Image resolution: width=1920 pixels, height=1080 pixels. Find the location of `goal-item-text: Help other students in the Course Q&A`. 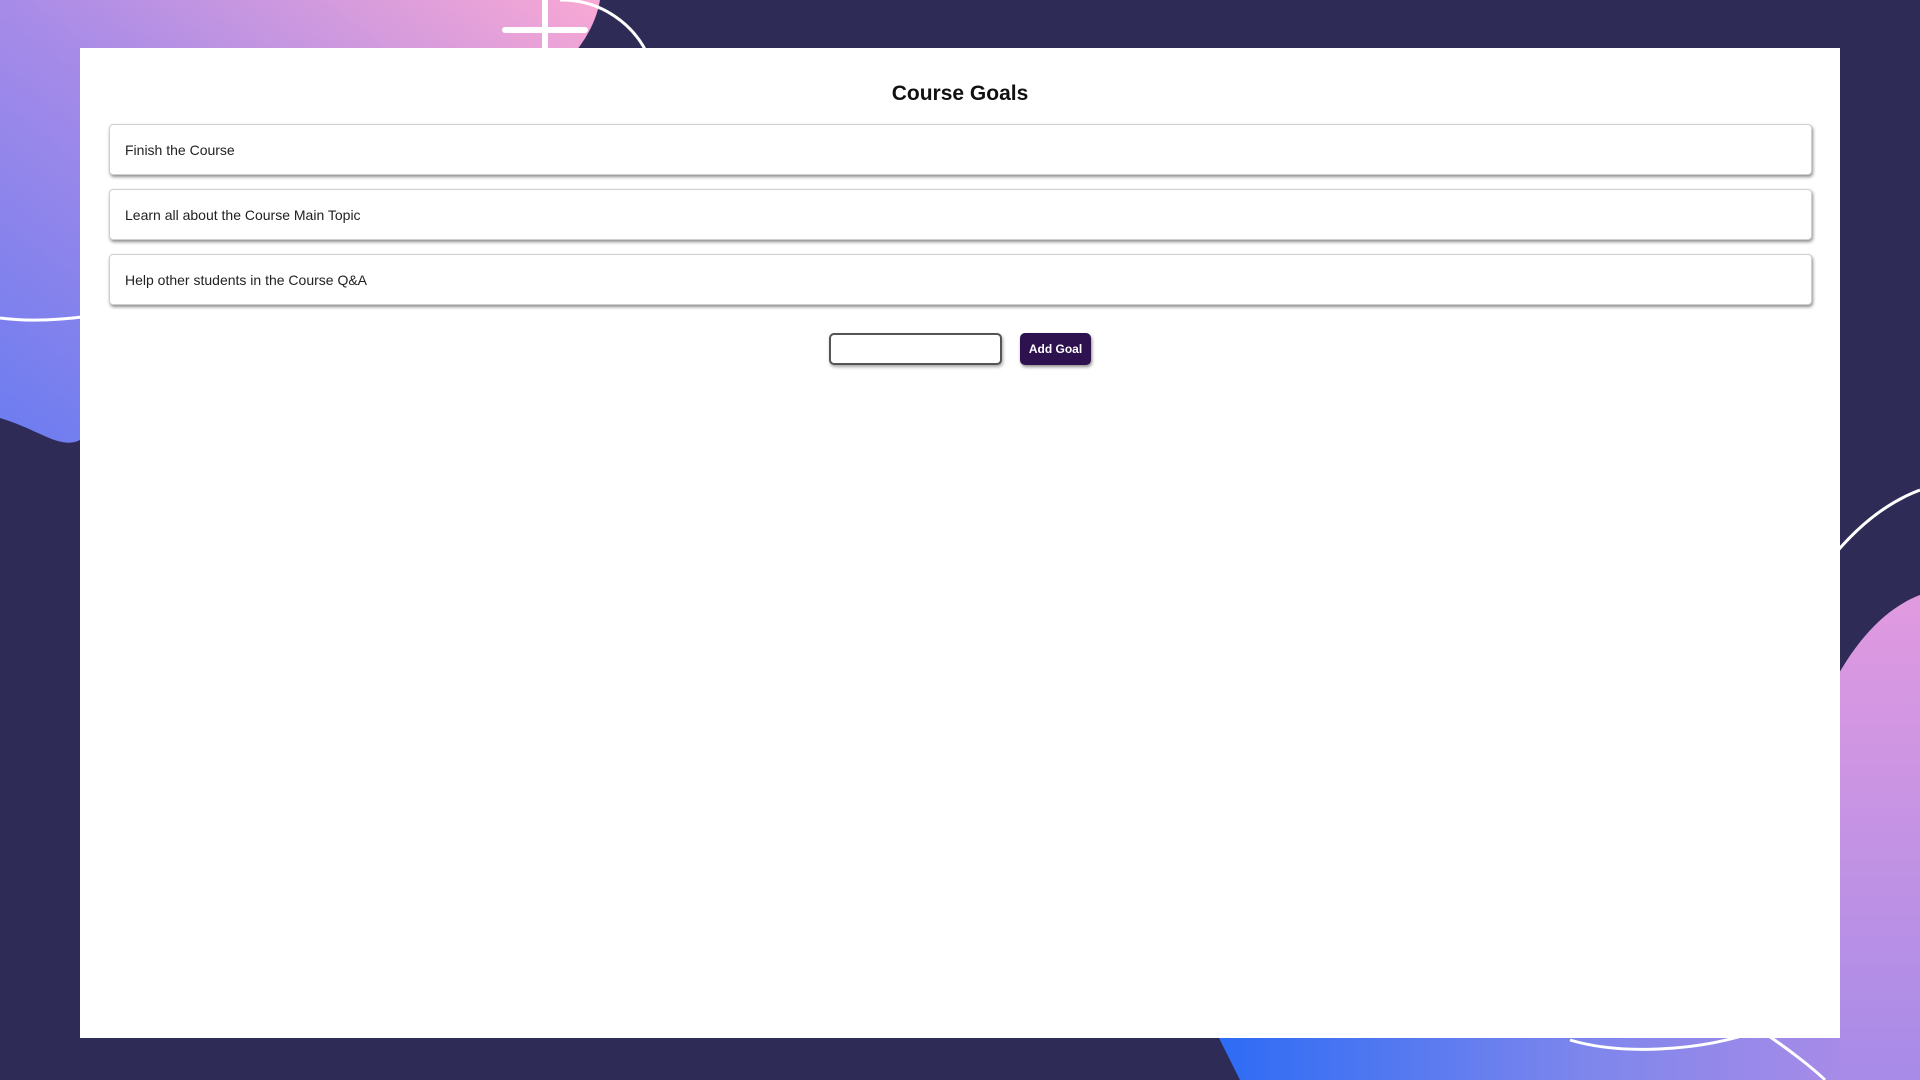

goal-item-text: Help other students in the Course Q&A is located at coordinates (246, 279).